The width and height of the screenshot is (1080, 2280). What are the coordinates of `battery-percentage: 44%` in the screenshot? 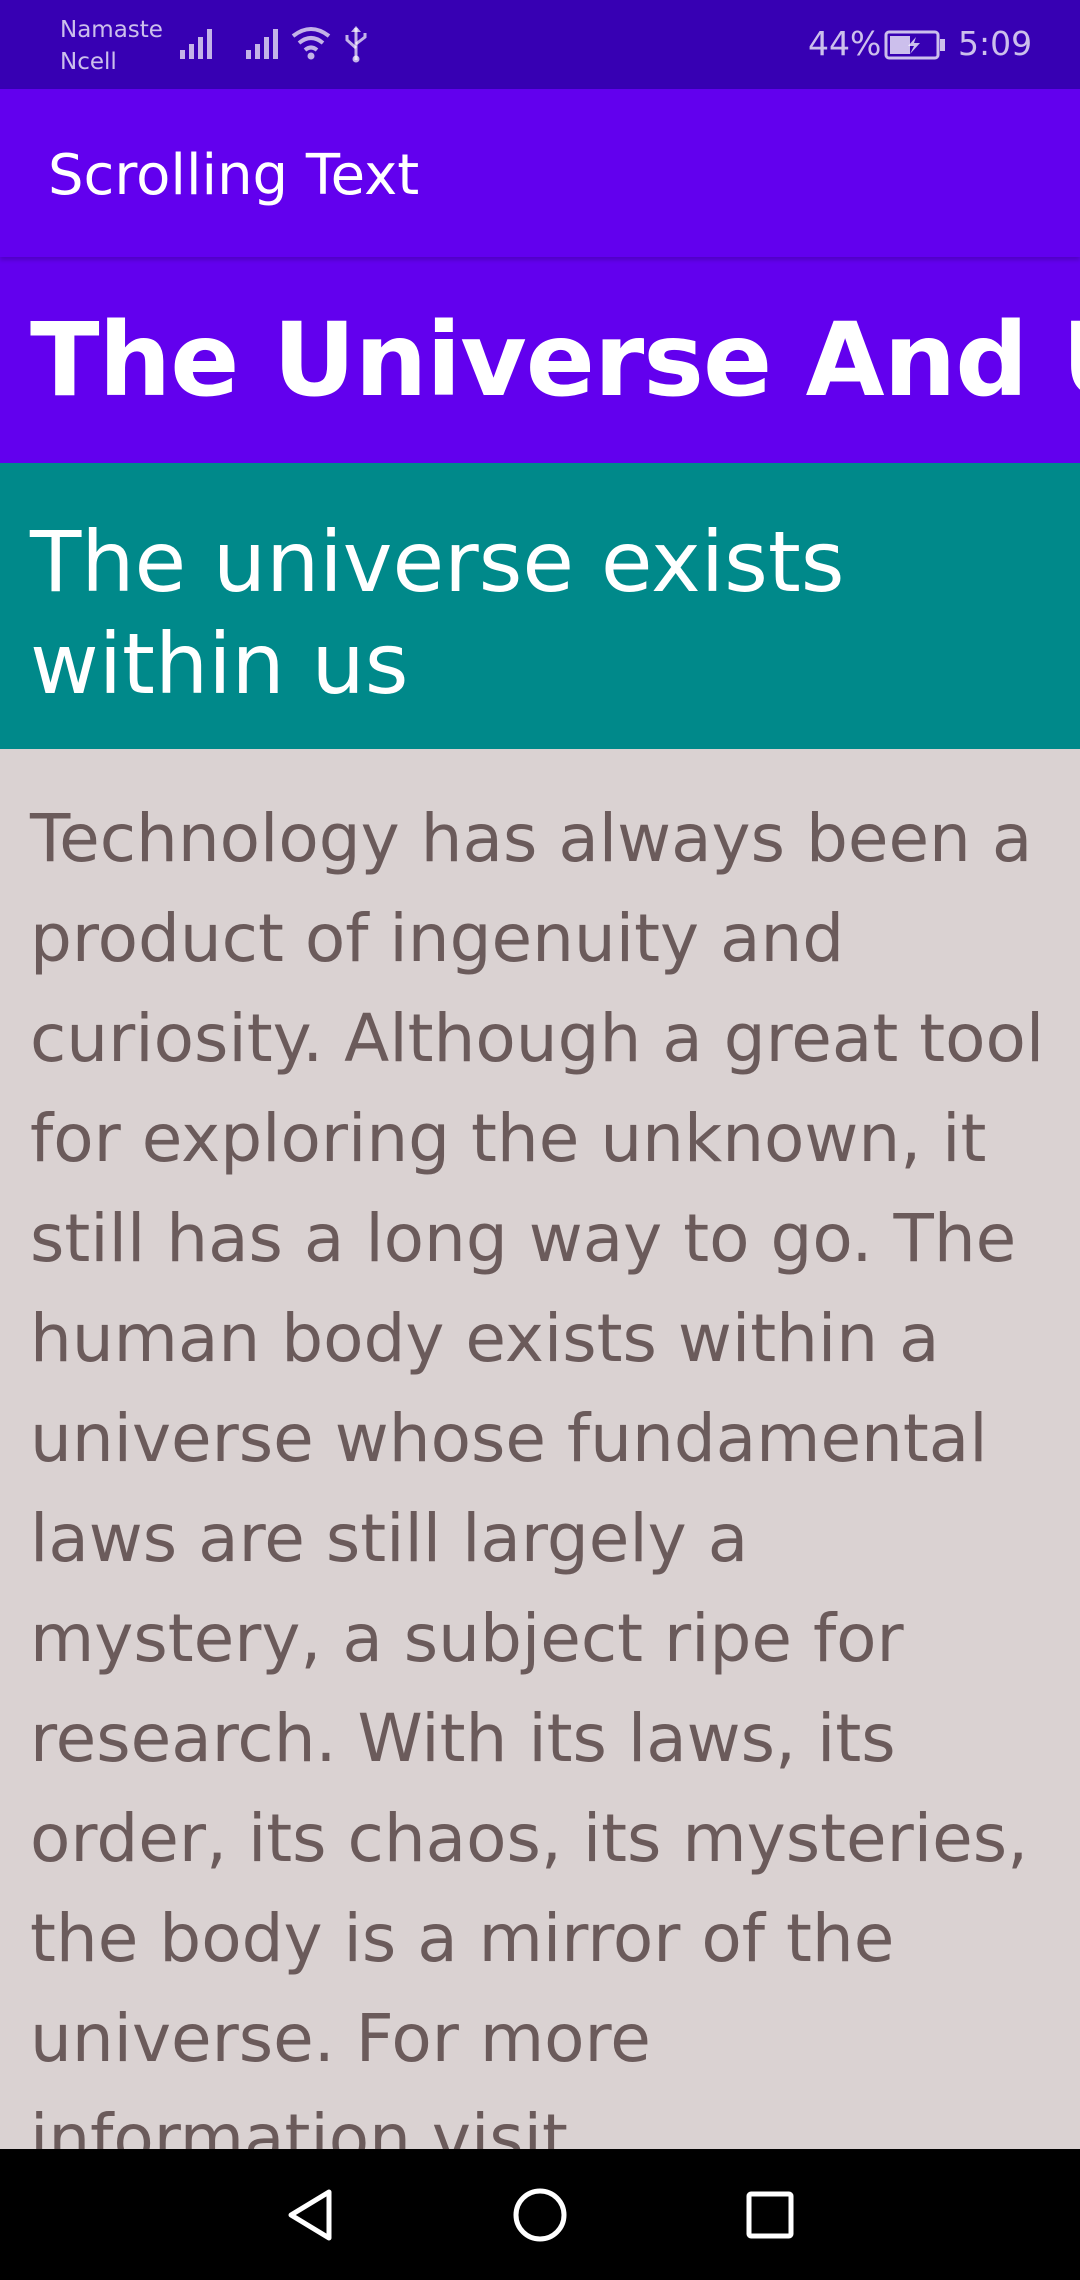 It's located at (845, 43).